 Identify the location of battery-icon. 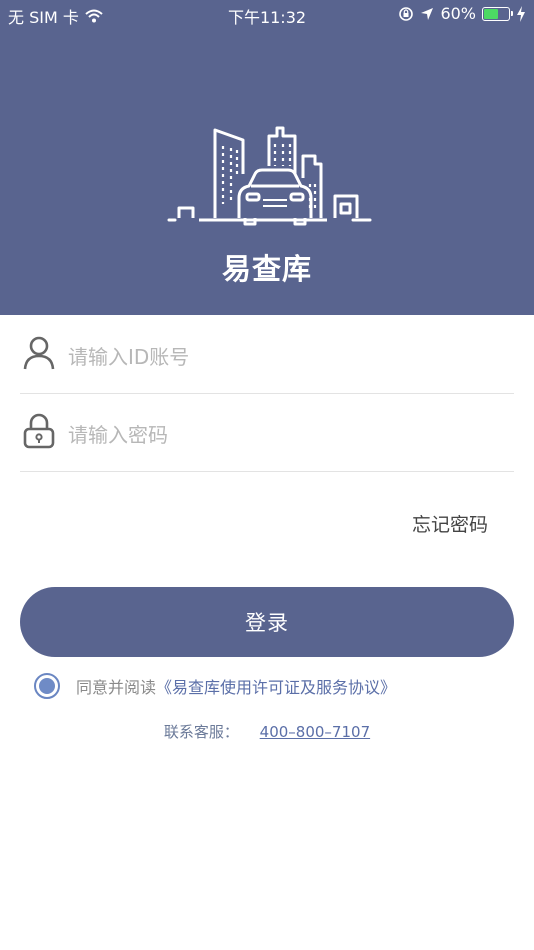
(497, 13).